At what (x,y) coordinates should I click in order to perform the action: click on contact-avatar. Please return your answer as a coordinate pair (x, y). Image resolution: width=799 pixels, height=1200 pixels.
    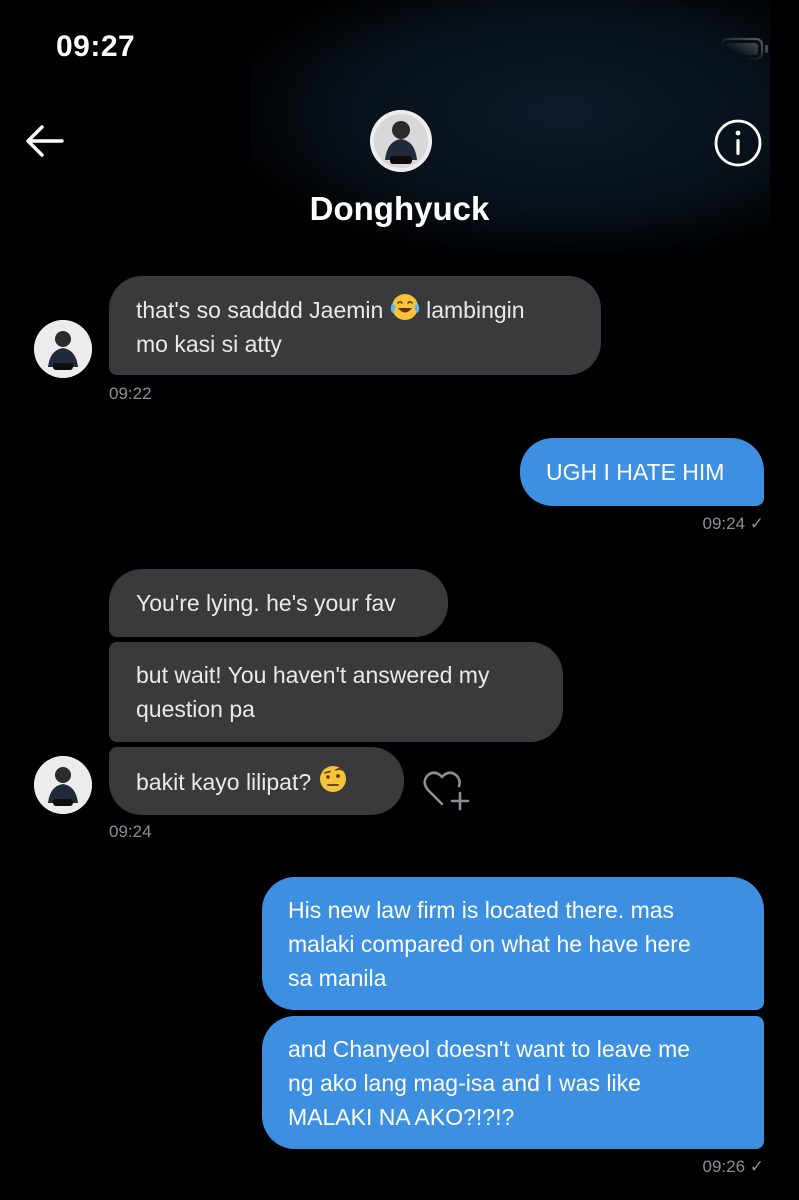
    Looking at the image, I should click on (401, 141).